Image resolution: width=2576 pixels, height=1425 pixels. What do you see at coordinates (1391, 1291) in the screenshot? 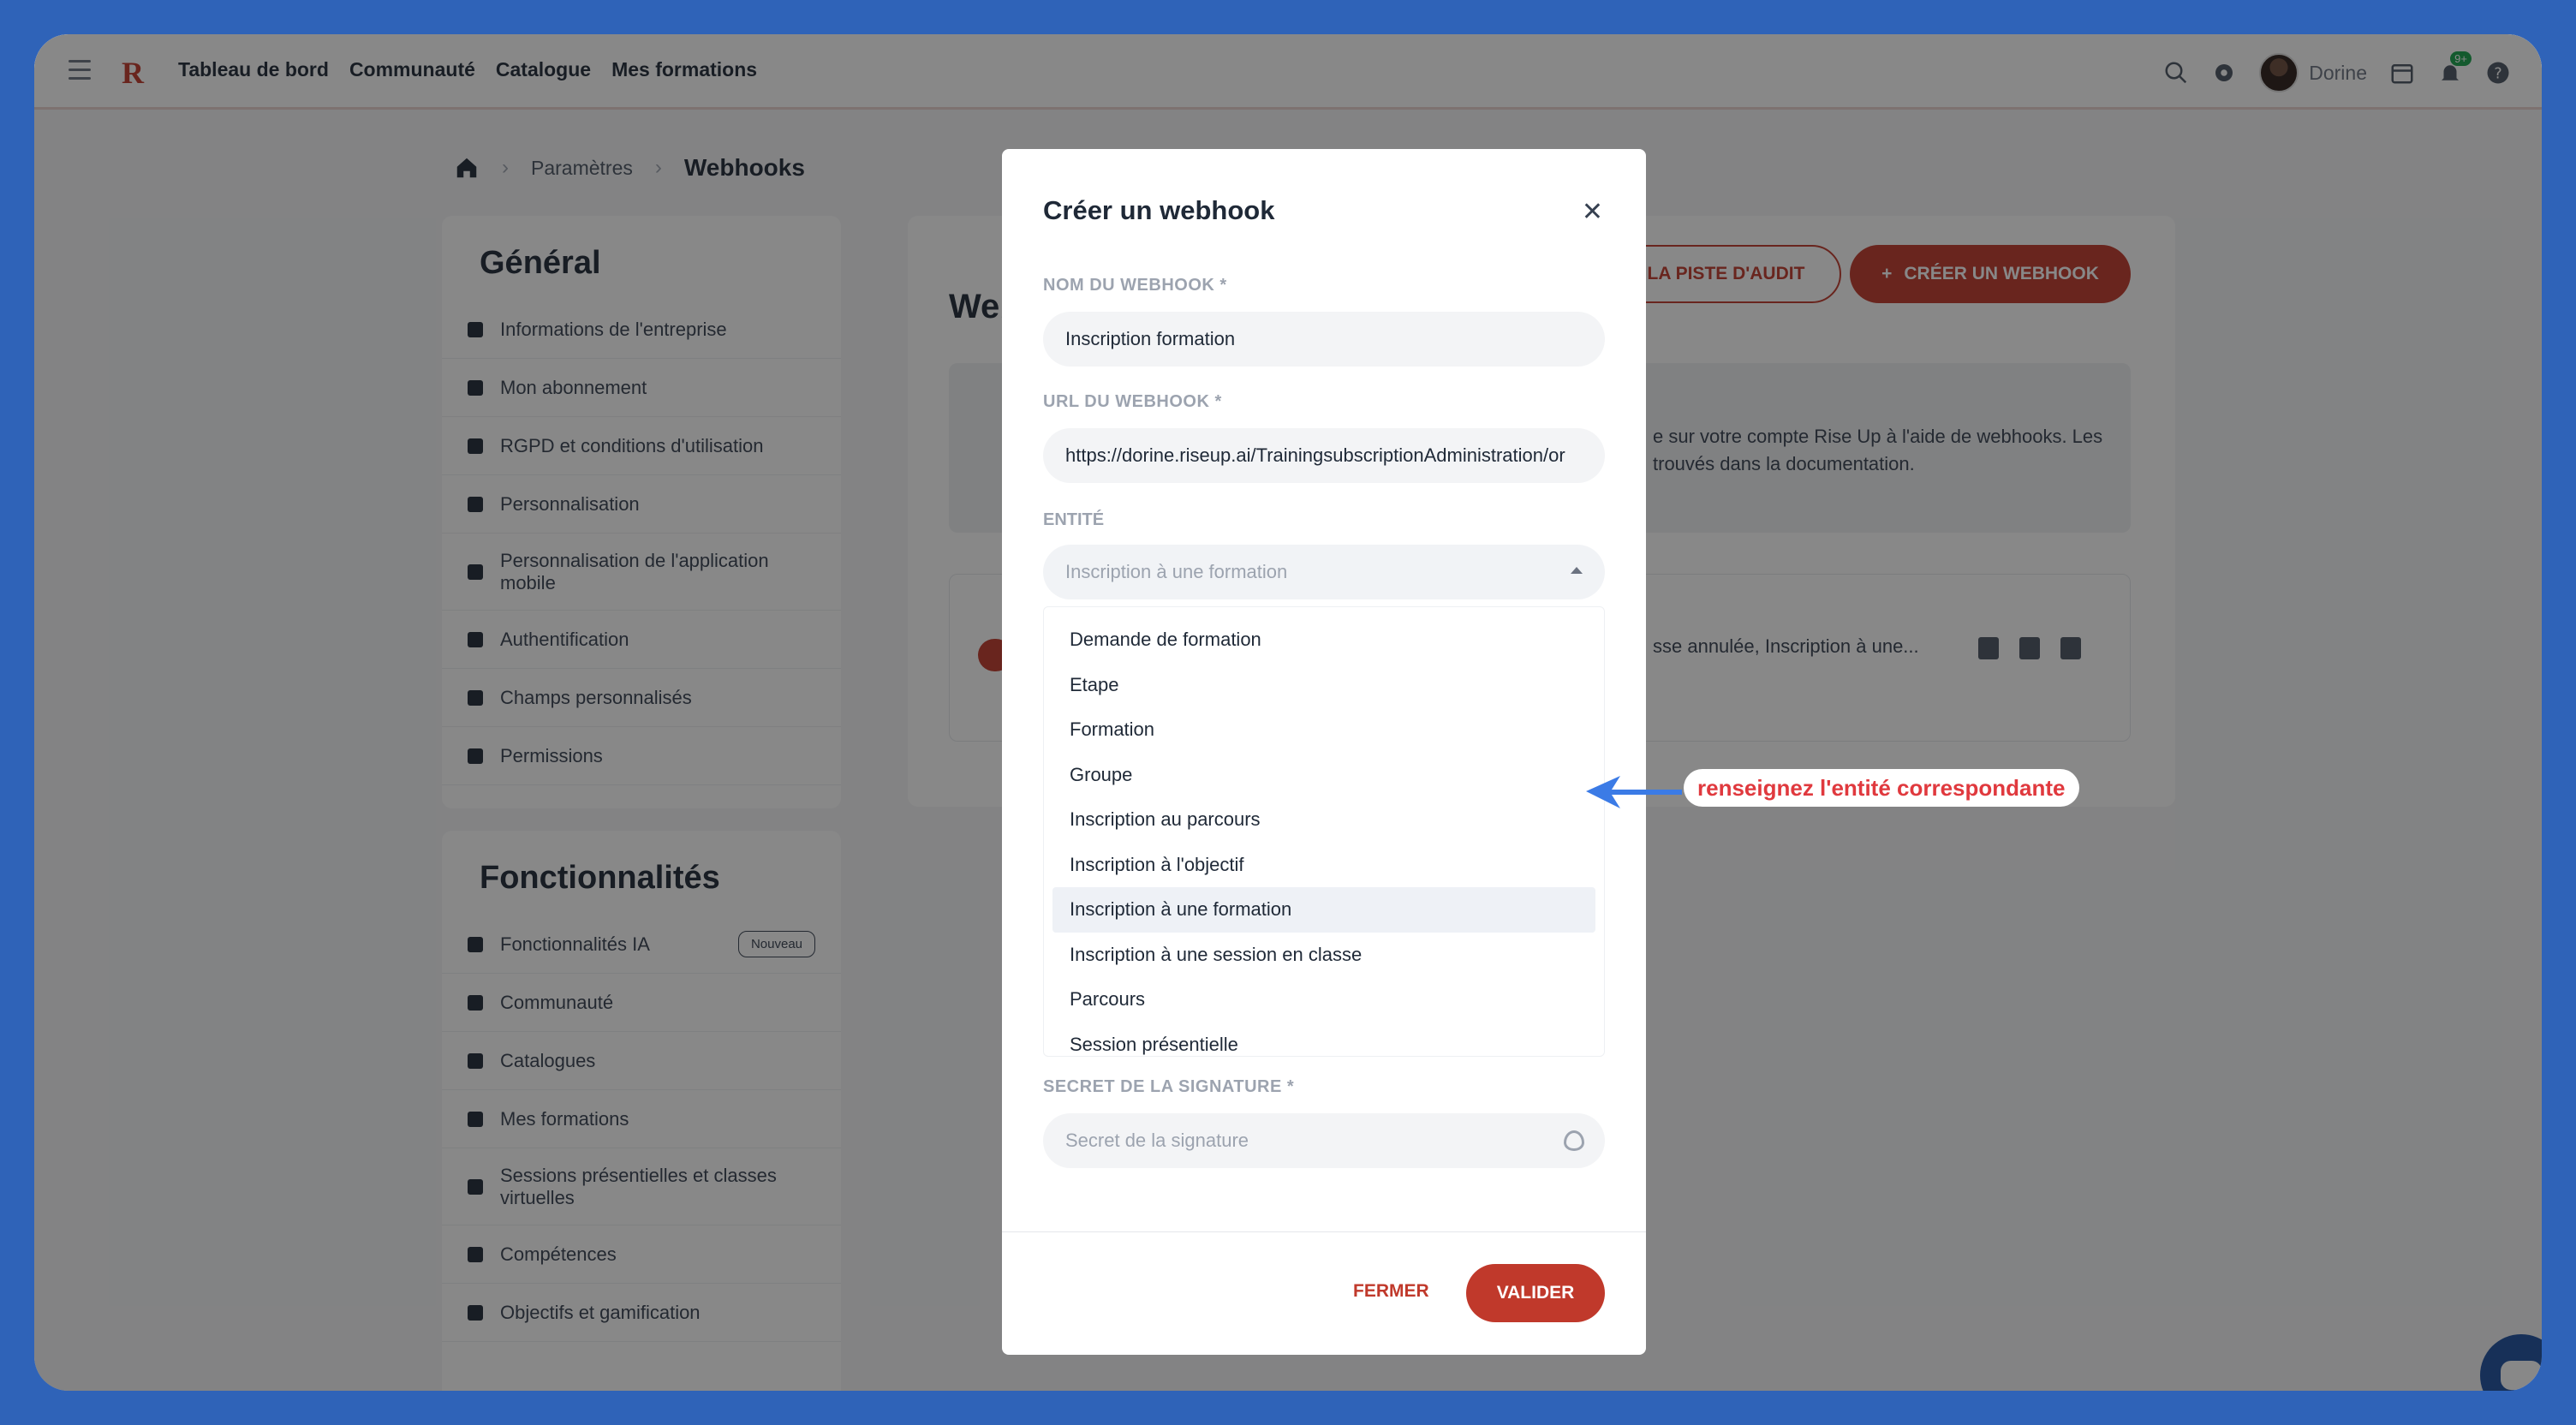
I see `close-button: FERMER` at bounding box center [1391, 1291].